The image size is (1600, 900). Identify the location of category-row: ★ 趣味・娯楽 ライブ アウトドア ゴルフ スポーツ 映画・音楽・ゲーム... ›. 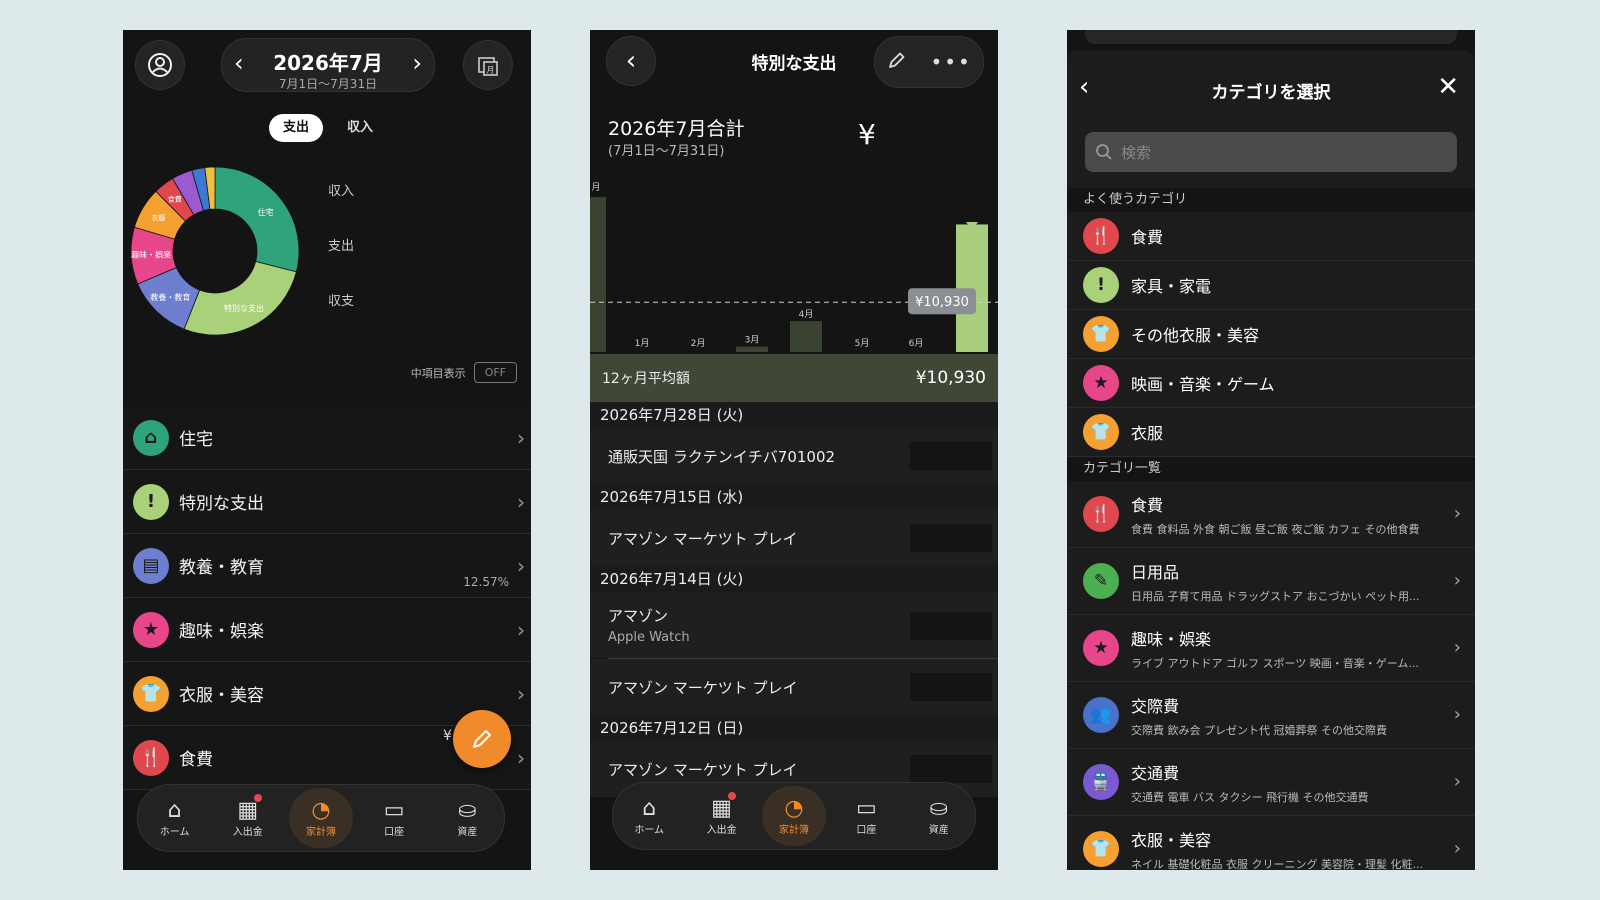
(1271, 648).